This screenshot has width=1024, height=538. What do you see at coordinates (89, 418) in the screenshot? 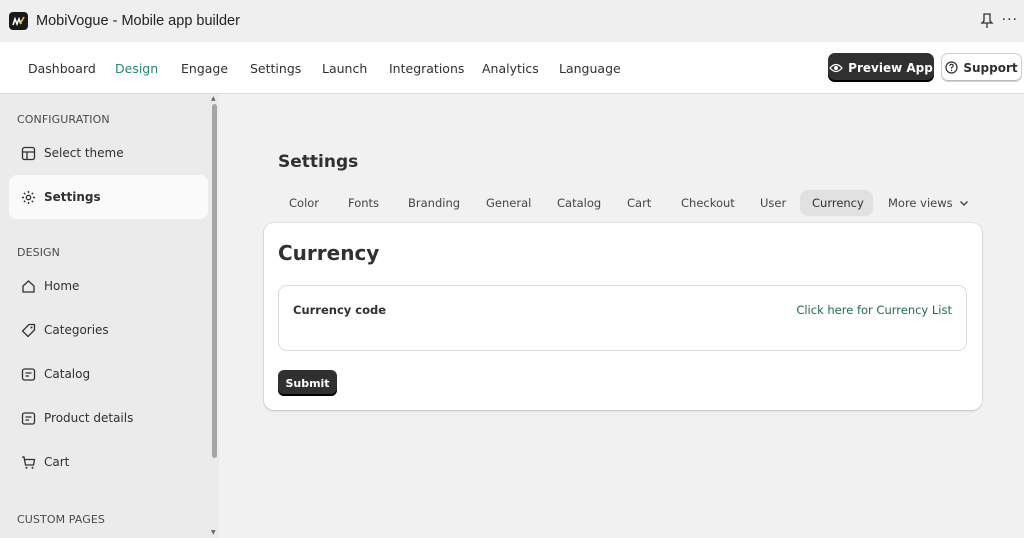
I see `sidebar-item-label: Product details` at bounding box center [89, 418].